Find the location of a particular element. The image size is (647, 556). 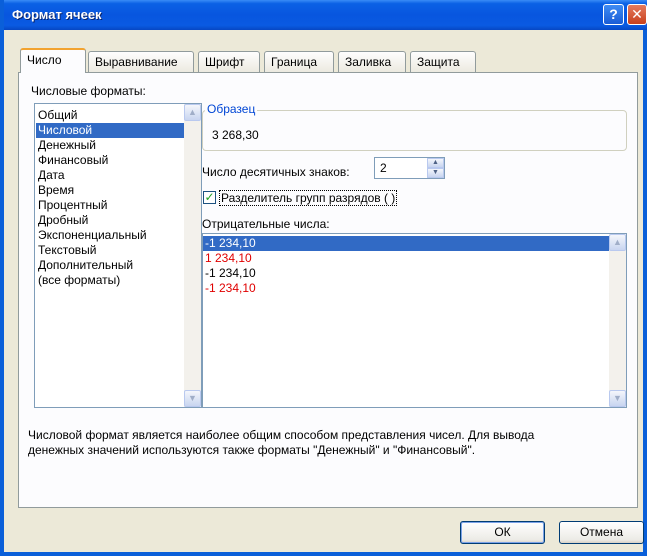

format-item: Экспоненциальный is located at coordinates (110, 235).